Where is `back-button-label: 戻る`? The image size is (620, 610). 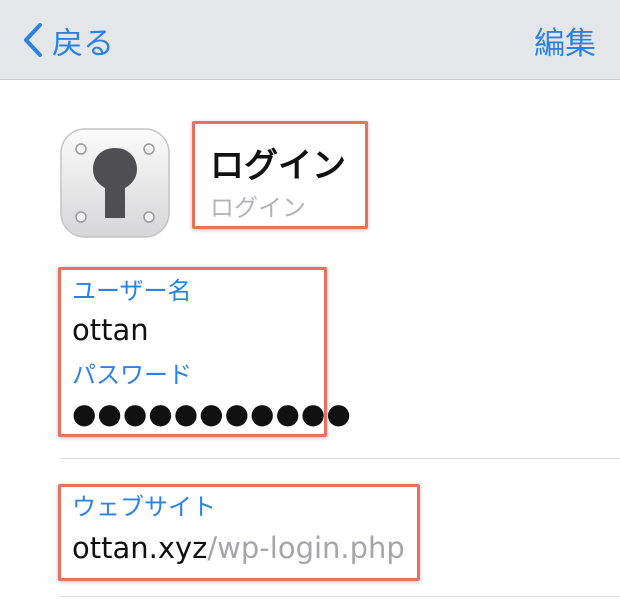 back-button-label: 戻る is located at coordinates (83, 43).